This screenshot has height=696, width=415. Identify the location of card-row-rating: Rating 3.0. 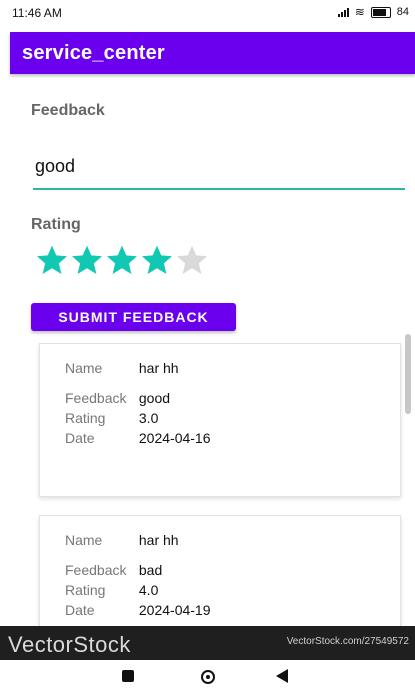
(111, 418).